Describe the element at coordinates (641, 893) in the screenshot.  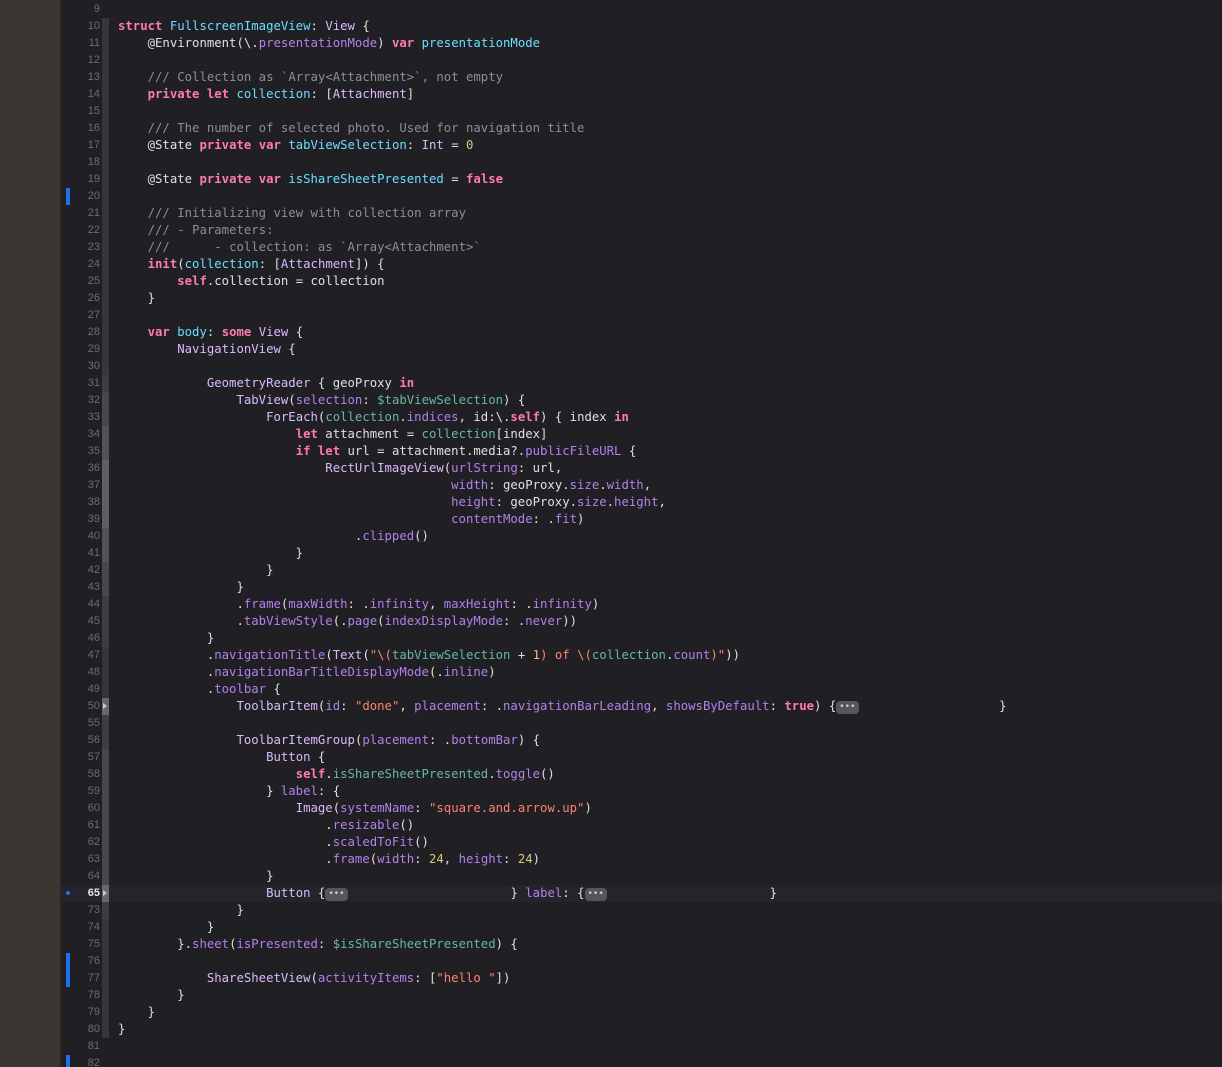
I see `code-line: 65 Button {••• } label: {••• }` at that location.